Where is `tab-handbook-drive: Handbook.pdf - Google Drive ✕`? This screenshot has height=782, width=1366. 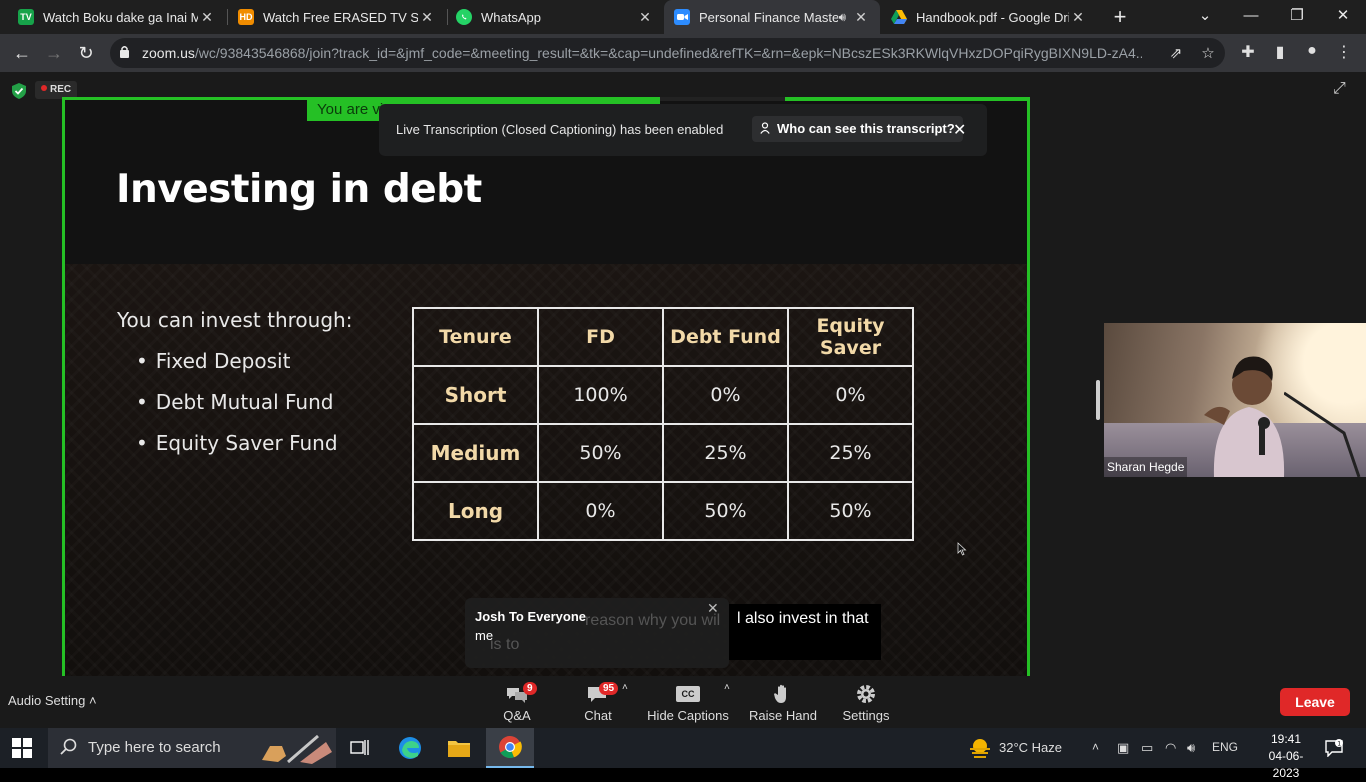
tab-handbook-drive: Handbook.pdf - Google Drive ✕ is located at coordinates (989, 17).